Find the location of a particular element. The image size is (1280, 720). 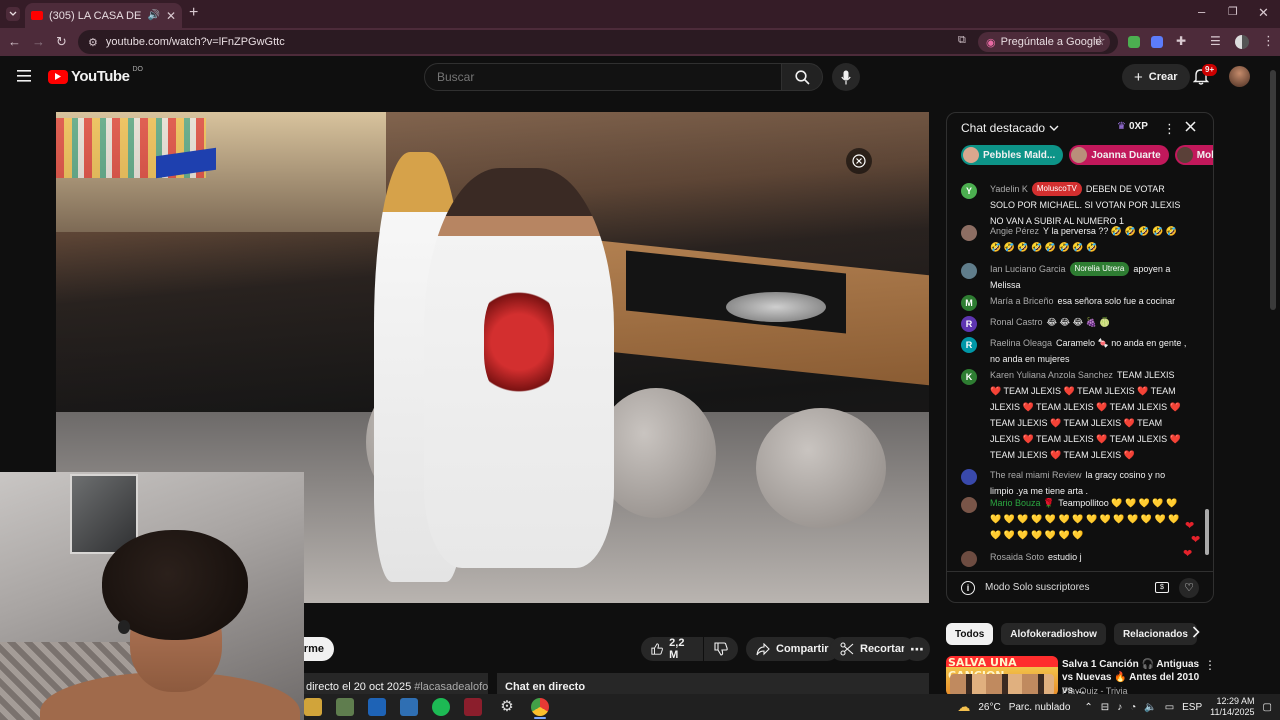

bookmark-star-icon: ☆ is located at coordinates (1100, 41).